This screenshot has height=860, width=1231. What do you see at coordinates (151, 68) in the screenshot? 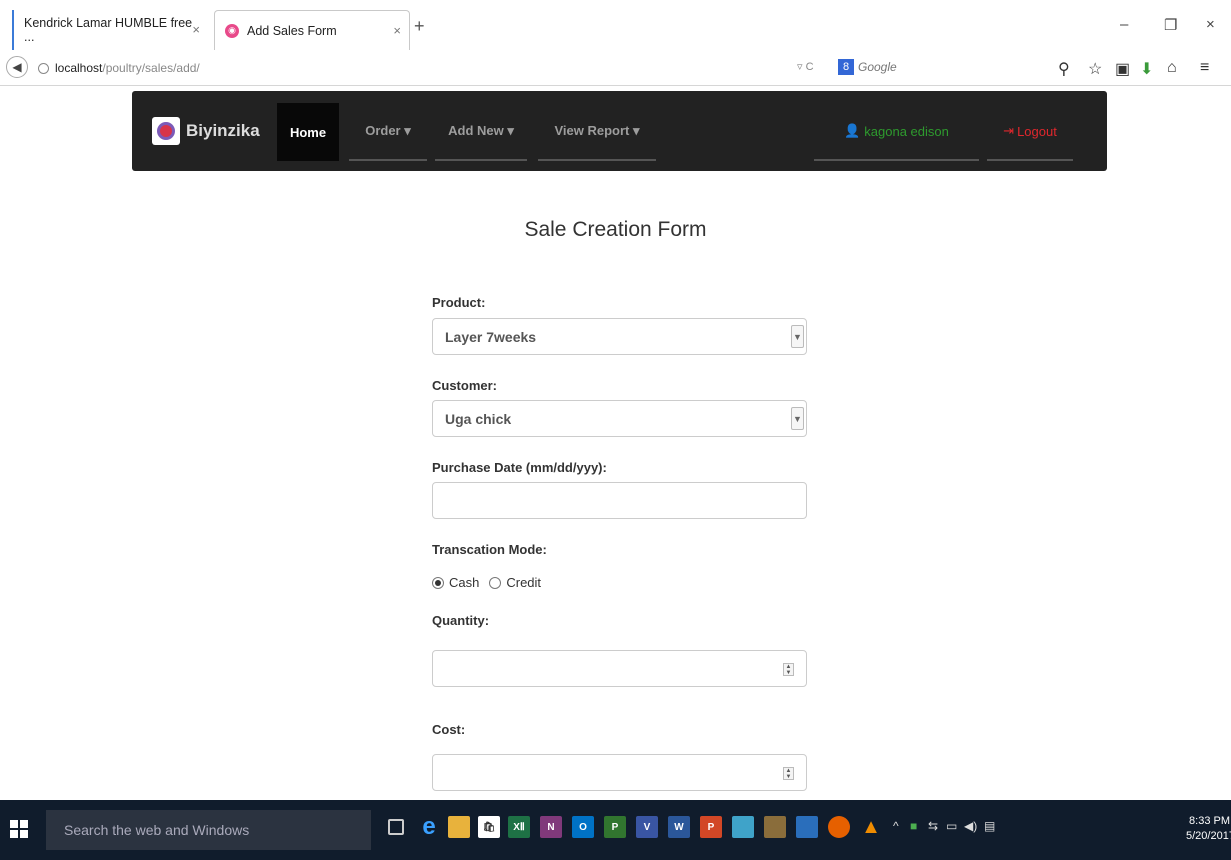
I see `url-path: /poultry/sales/add/` at bounding box center [151, 68].